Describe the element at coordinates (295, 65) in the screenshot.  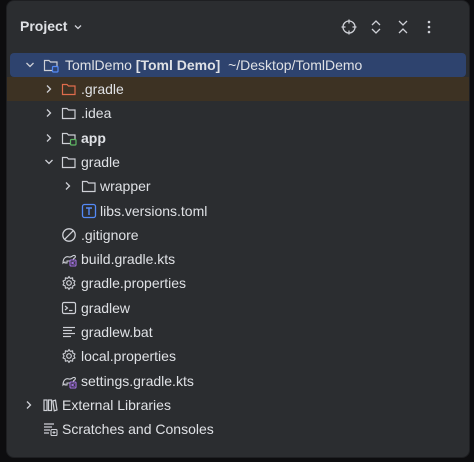
I see `project-path: ~/Desktop/TomlDemo` at that location.